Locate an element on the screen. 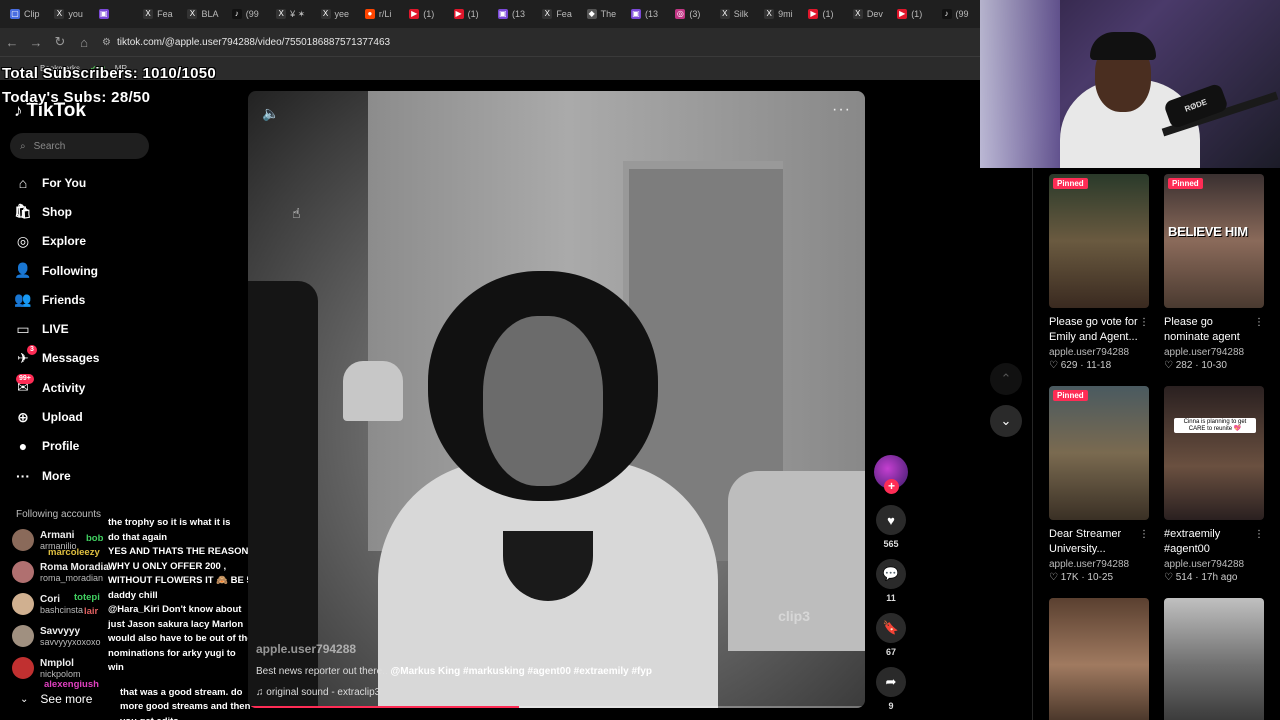 The image size is (1280, 720). browser-tab: Xyee is located at coordinates (338, 14).